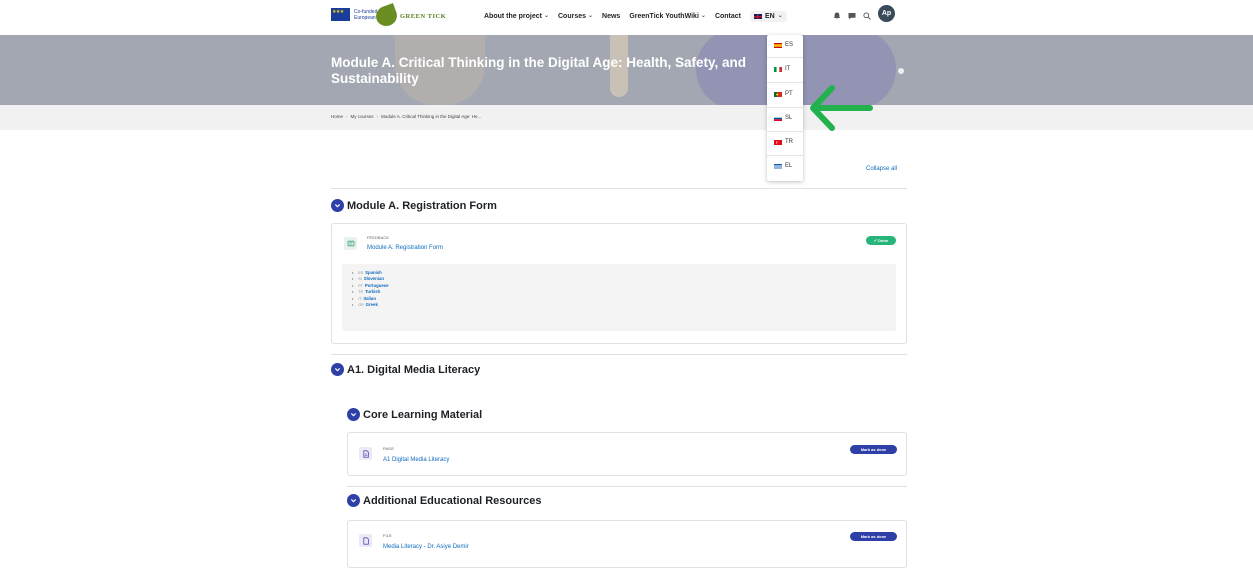 The image size is (1253, 568). I want to click on subsection-core-learning-material: Core Learning Material, so click(414, 414).